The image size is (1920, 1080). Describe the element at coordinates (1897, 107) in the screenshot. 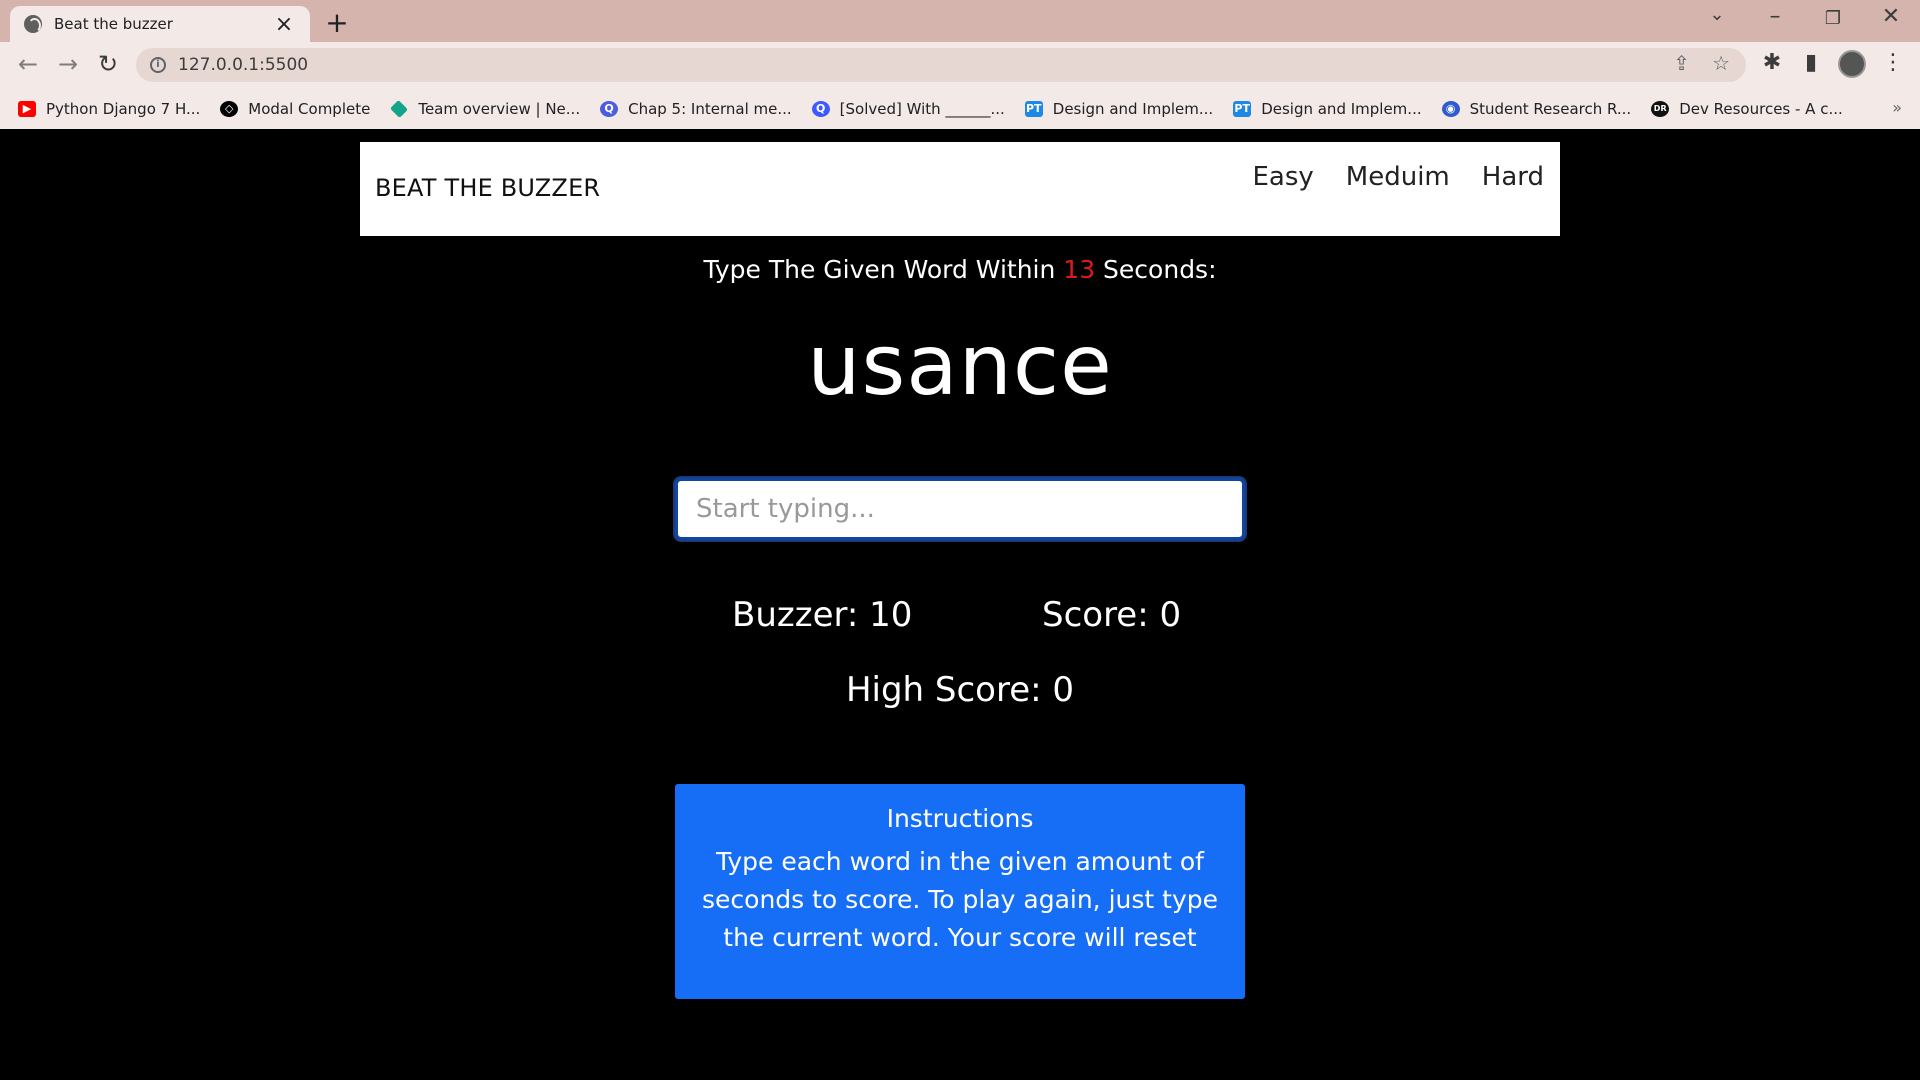

I see `more-bookmarks-icon: »` at that location.